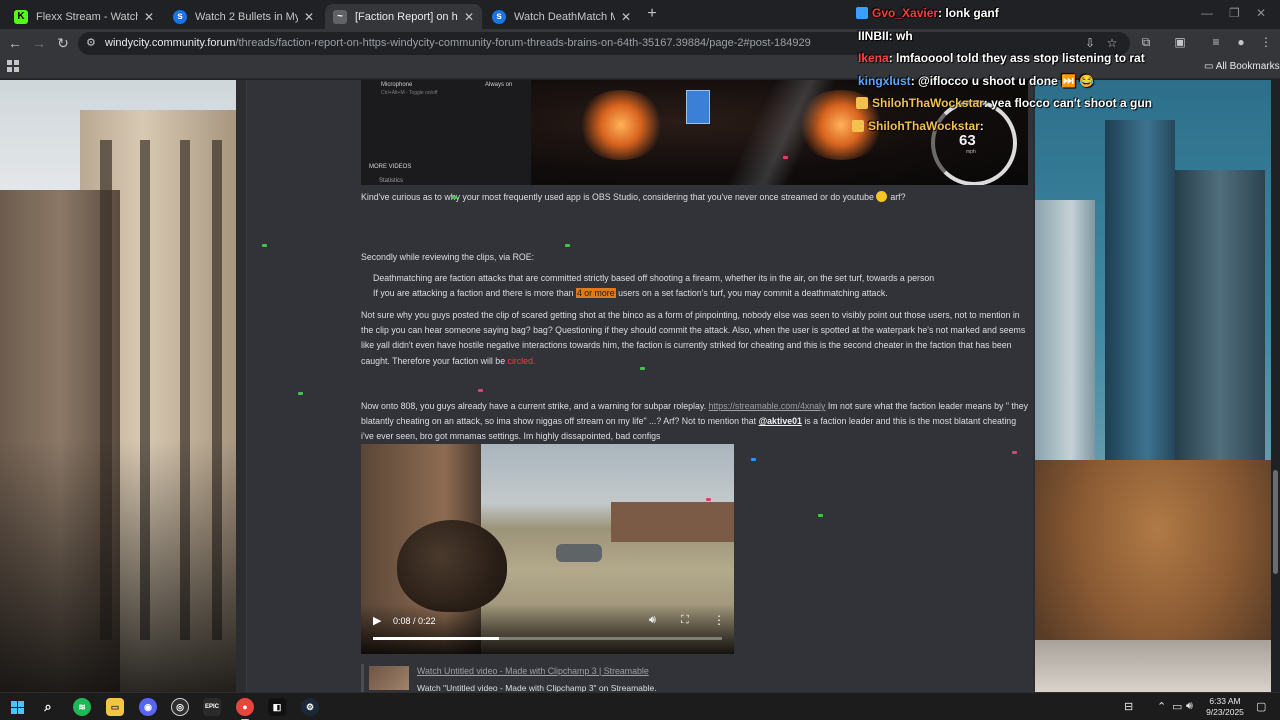 The width and height of the screenshot is (1280, 720). What do you see at coordinates (212, 707) in the screenshot?
I see `epic-games-icon: EPIC` at bounding box center [212, 707].